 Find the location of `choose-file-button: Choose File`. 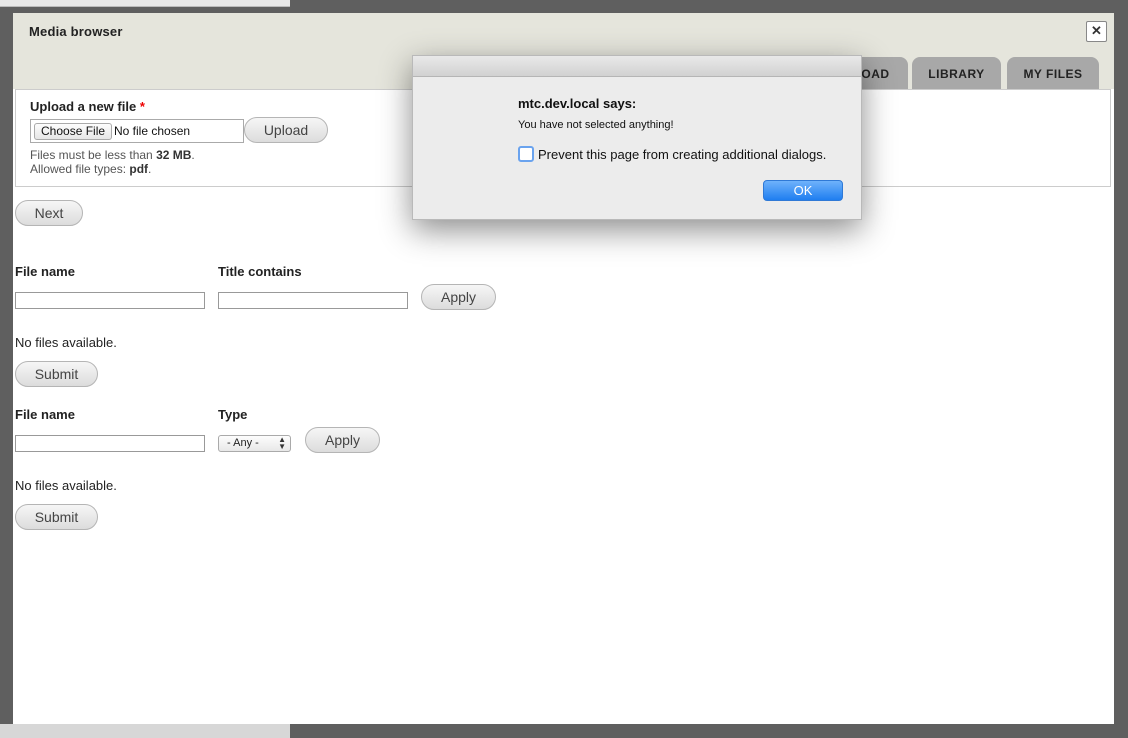

choose-file-button: Choose File is located at coordinates (73, 131).